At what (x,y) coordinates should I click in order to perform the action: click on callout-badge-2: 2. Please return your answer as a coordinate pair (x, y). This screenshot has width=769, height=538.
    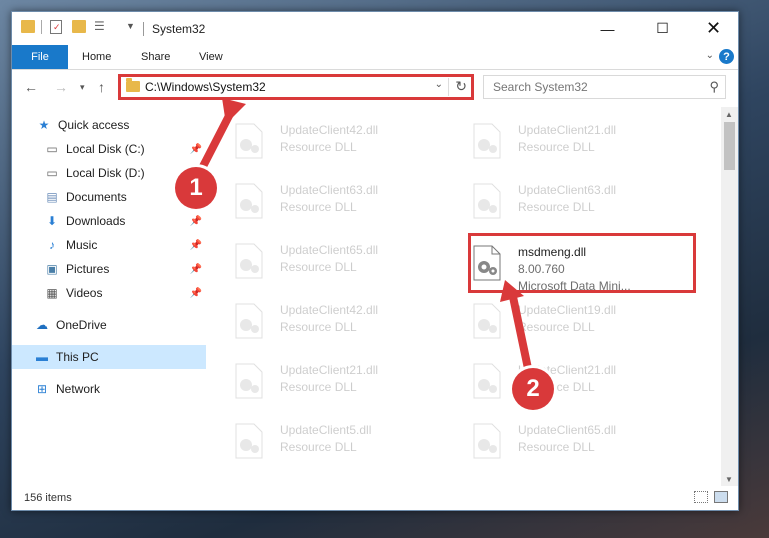
    Looking at the image, I should click on (533, 389).